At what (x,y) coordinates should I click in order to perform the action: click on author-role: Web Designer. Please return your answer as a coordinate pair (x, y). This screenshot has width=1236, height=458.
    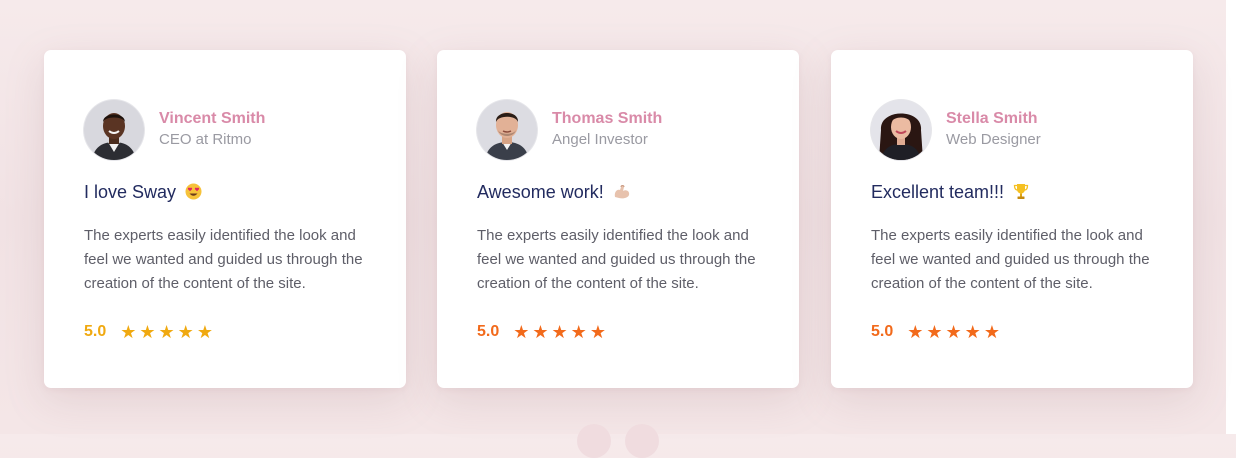
    Looking at the image, I should click on (993, 139).